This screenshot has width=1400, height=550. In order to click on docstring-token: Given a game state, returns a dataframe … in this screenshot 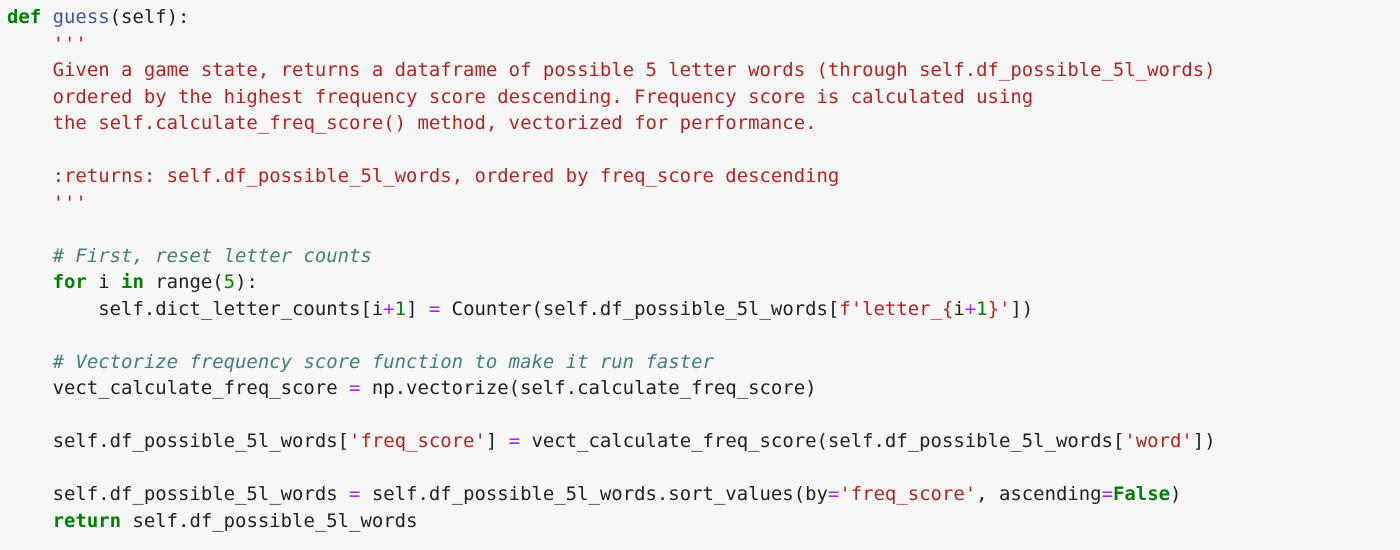, I will do `click(634, 70)`.